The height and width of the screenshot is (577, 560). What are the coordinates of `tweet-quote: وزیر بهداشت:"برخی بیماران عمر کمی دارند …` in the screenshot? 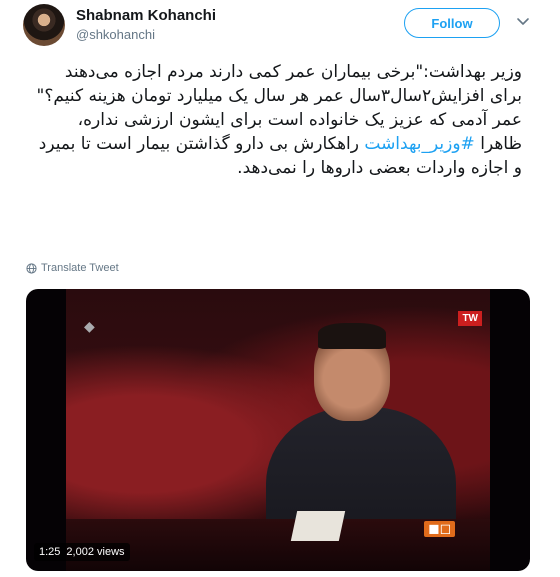 It's located at (279, 84).